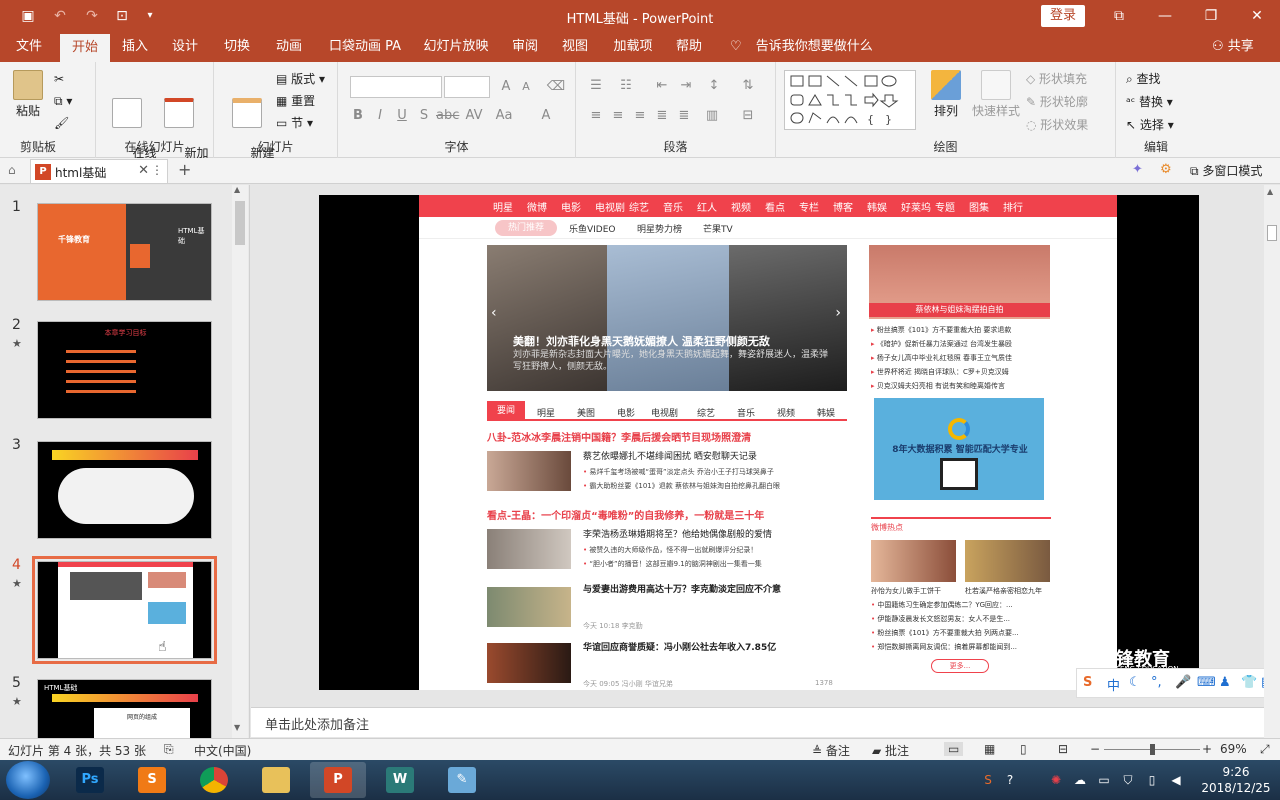 The height and width of the screenshot is (800, 1280). What do you see at coordinates (424, 116) in the screenshot?
I see `shadow-icon: S` at bounding box center [424, 116].